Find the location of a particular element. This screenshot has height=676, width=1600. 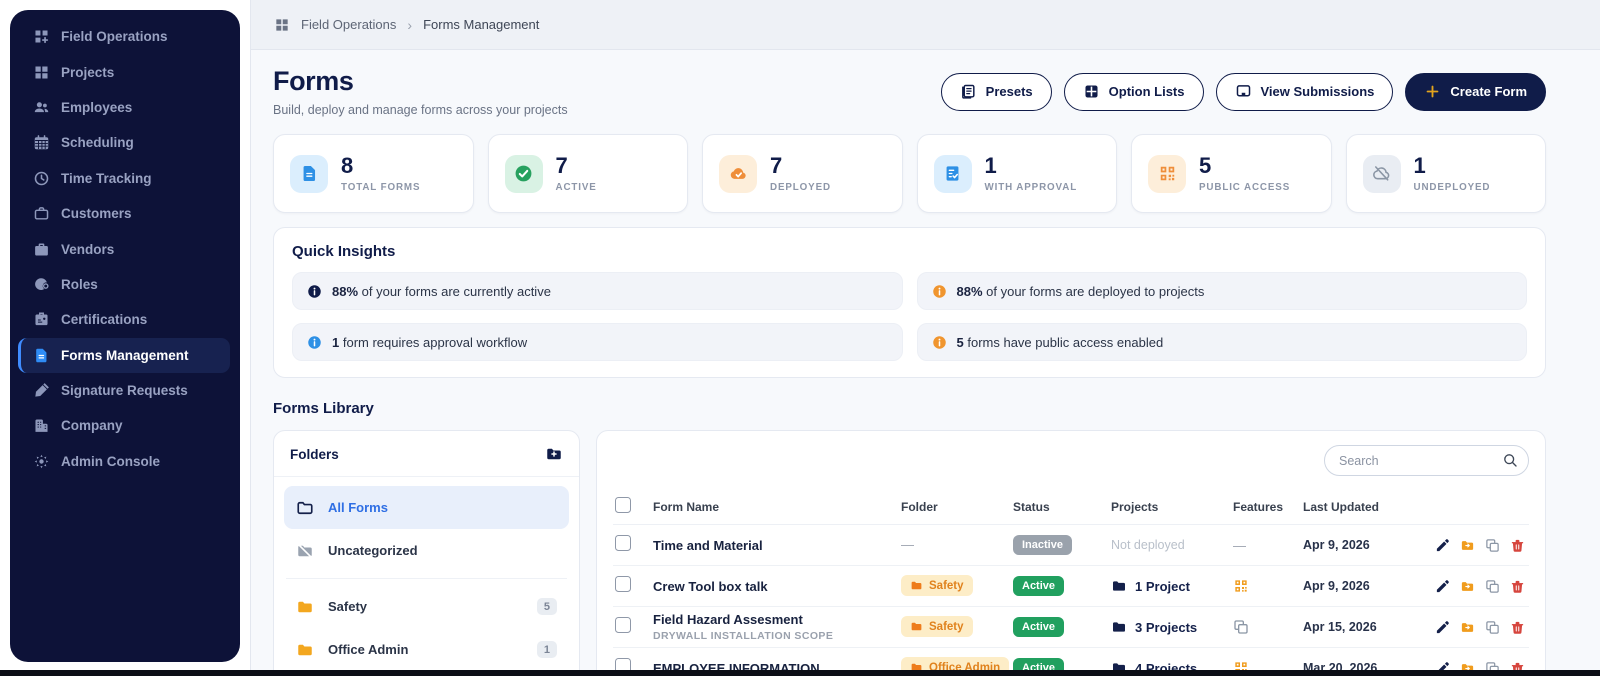

view-submissions-button: View Submissions is located at coordinates (1304, 91).